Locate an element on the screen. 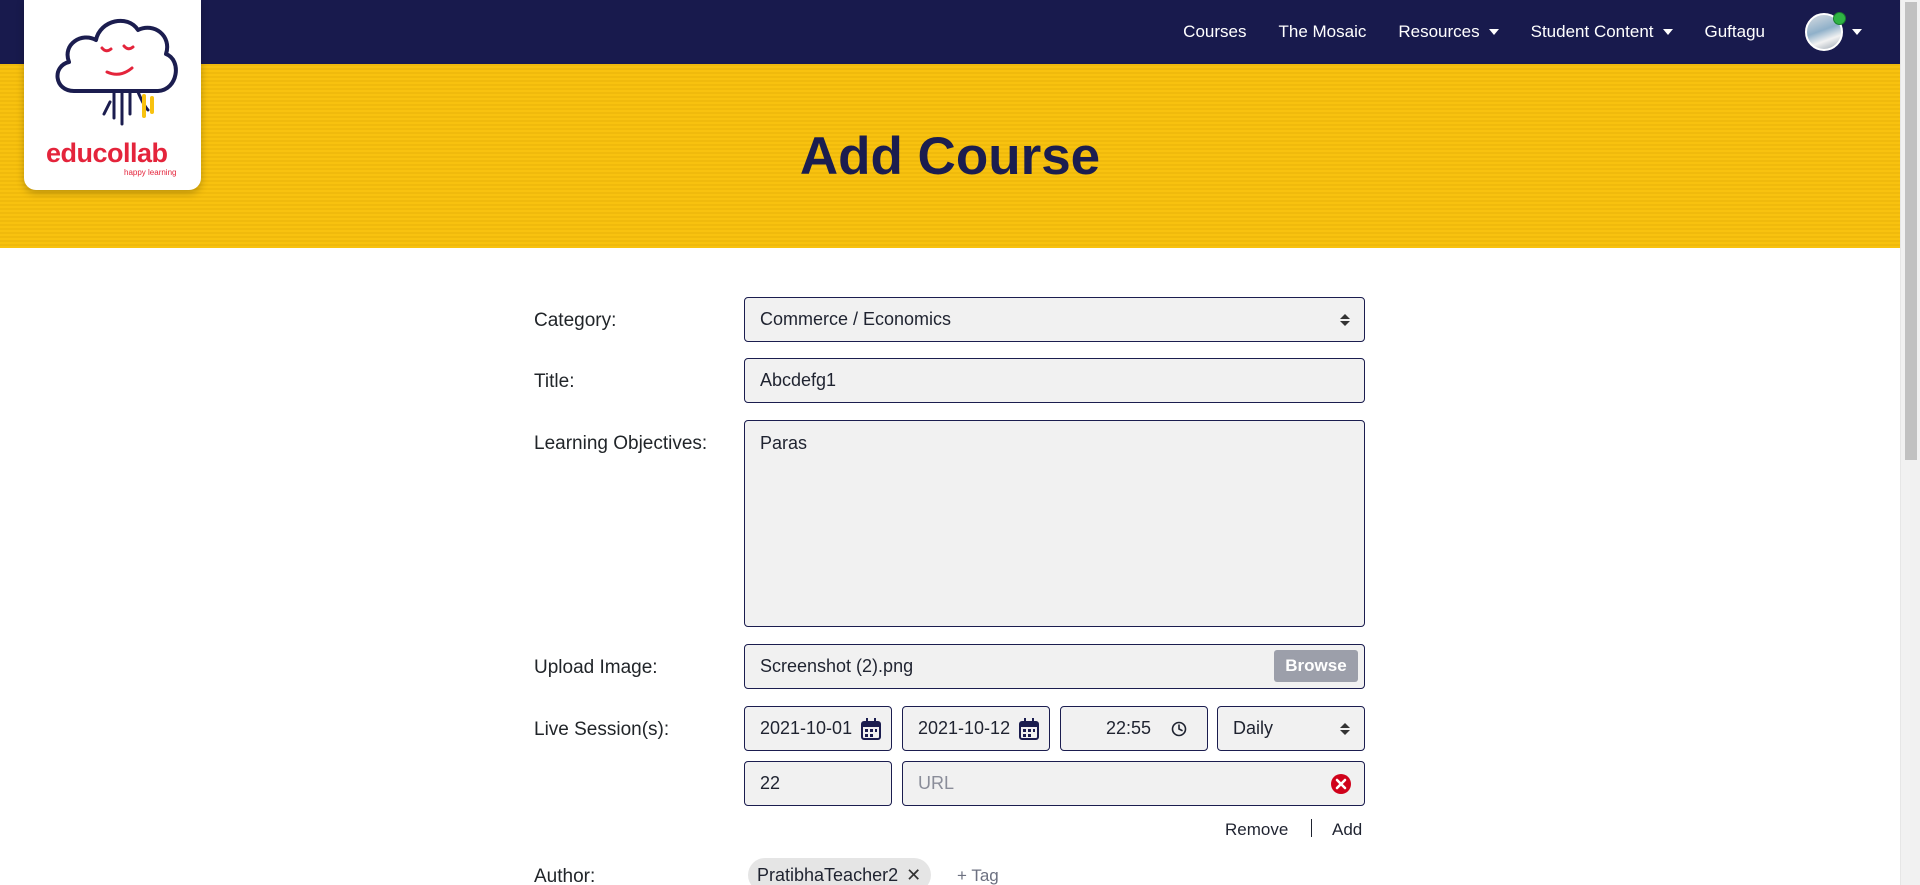 The height and width of the screenshot is (885, 1920). category-label: Category: is located at coordinates (575, 320).